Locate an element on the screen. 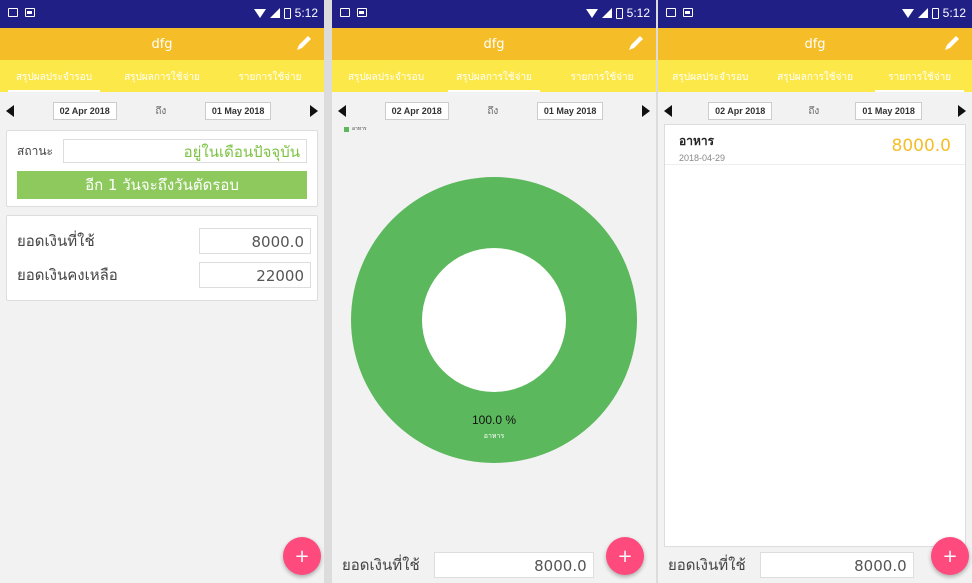  remaining-value: 22000 is located at coordinates (255, 275).